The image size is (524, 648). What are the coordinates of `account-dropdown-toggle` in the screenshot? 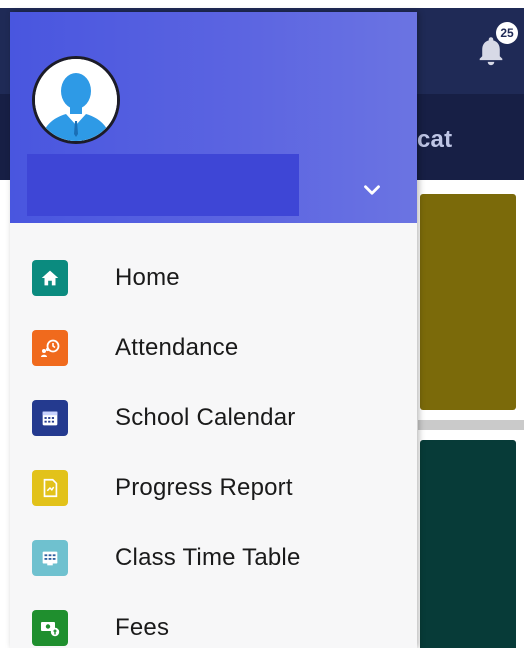 It's located at (372, 190).